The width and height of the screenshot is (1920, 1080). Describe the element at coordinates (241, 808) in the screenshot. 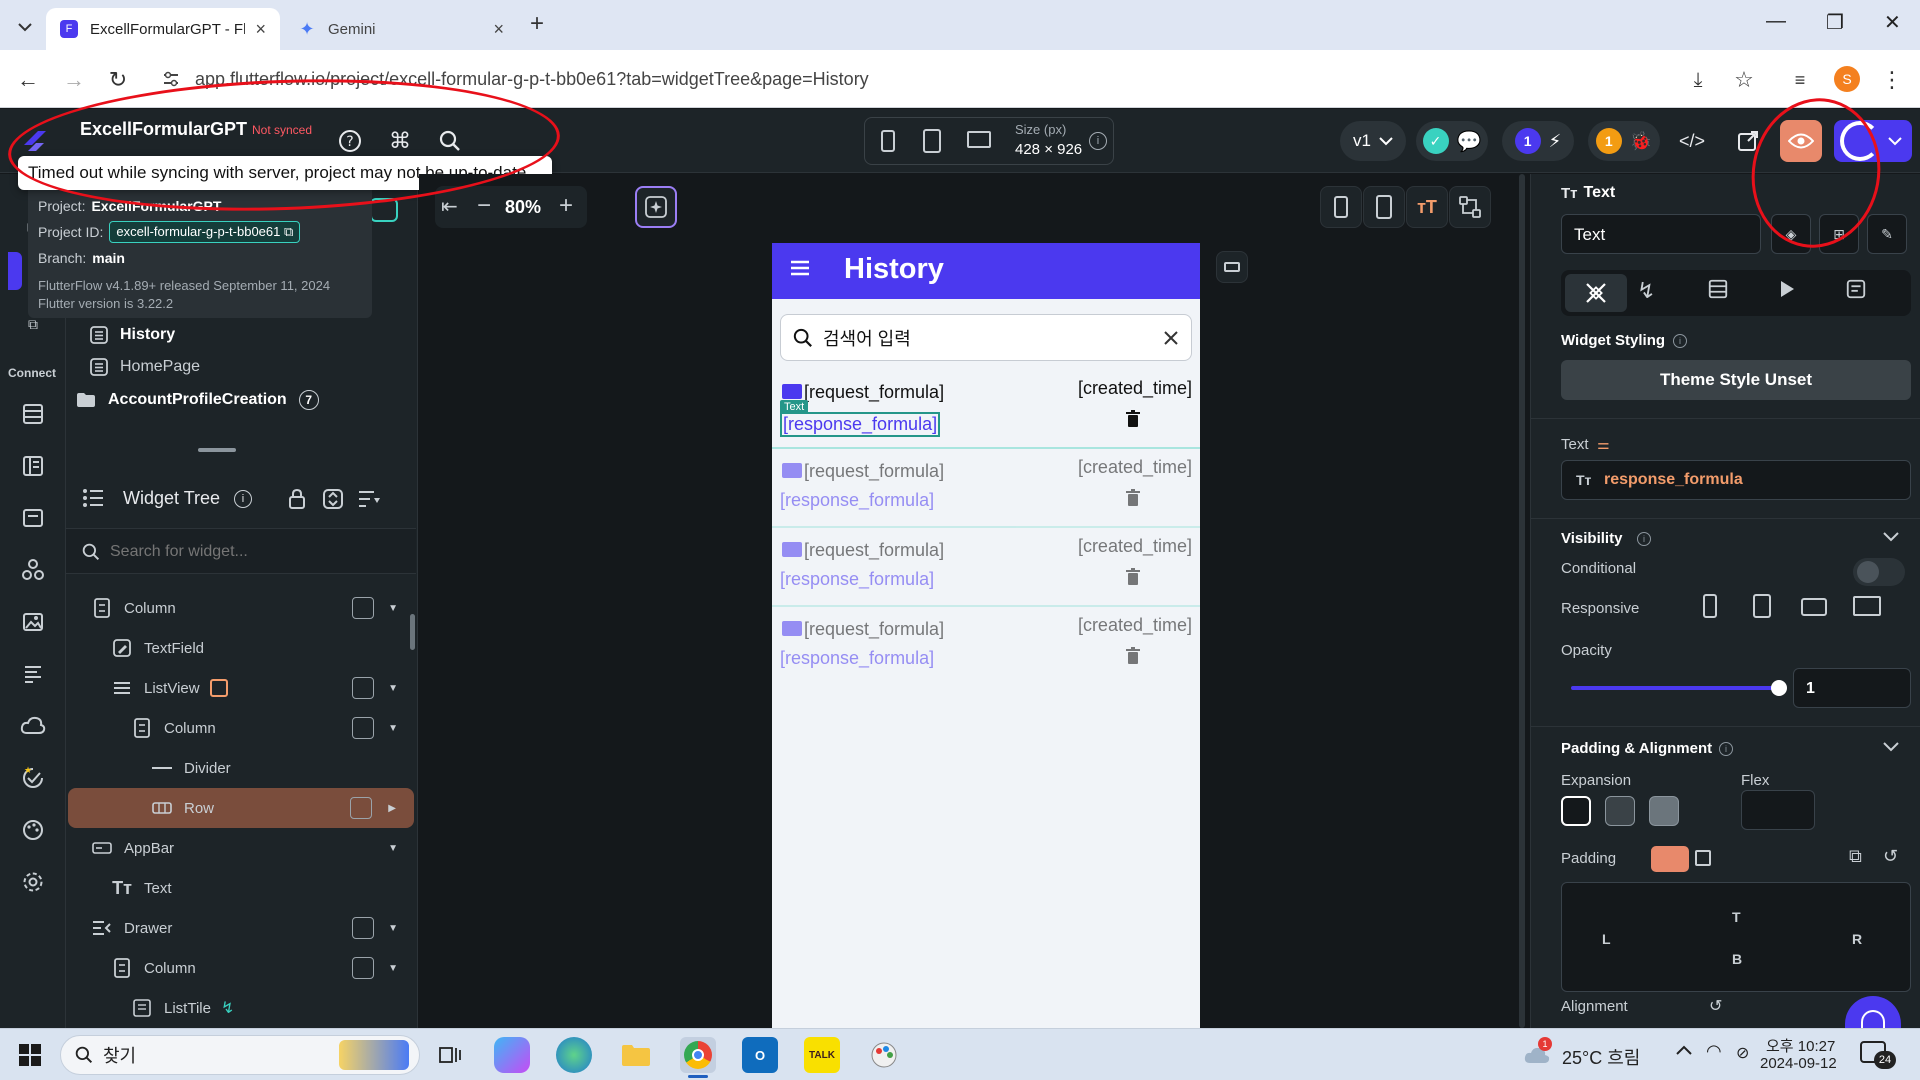

I see `tree-row-row-selected: Row ▶` at that location.